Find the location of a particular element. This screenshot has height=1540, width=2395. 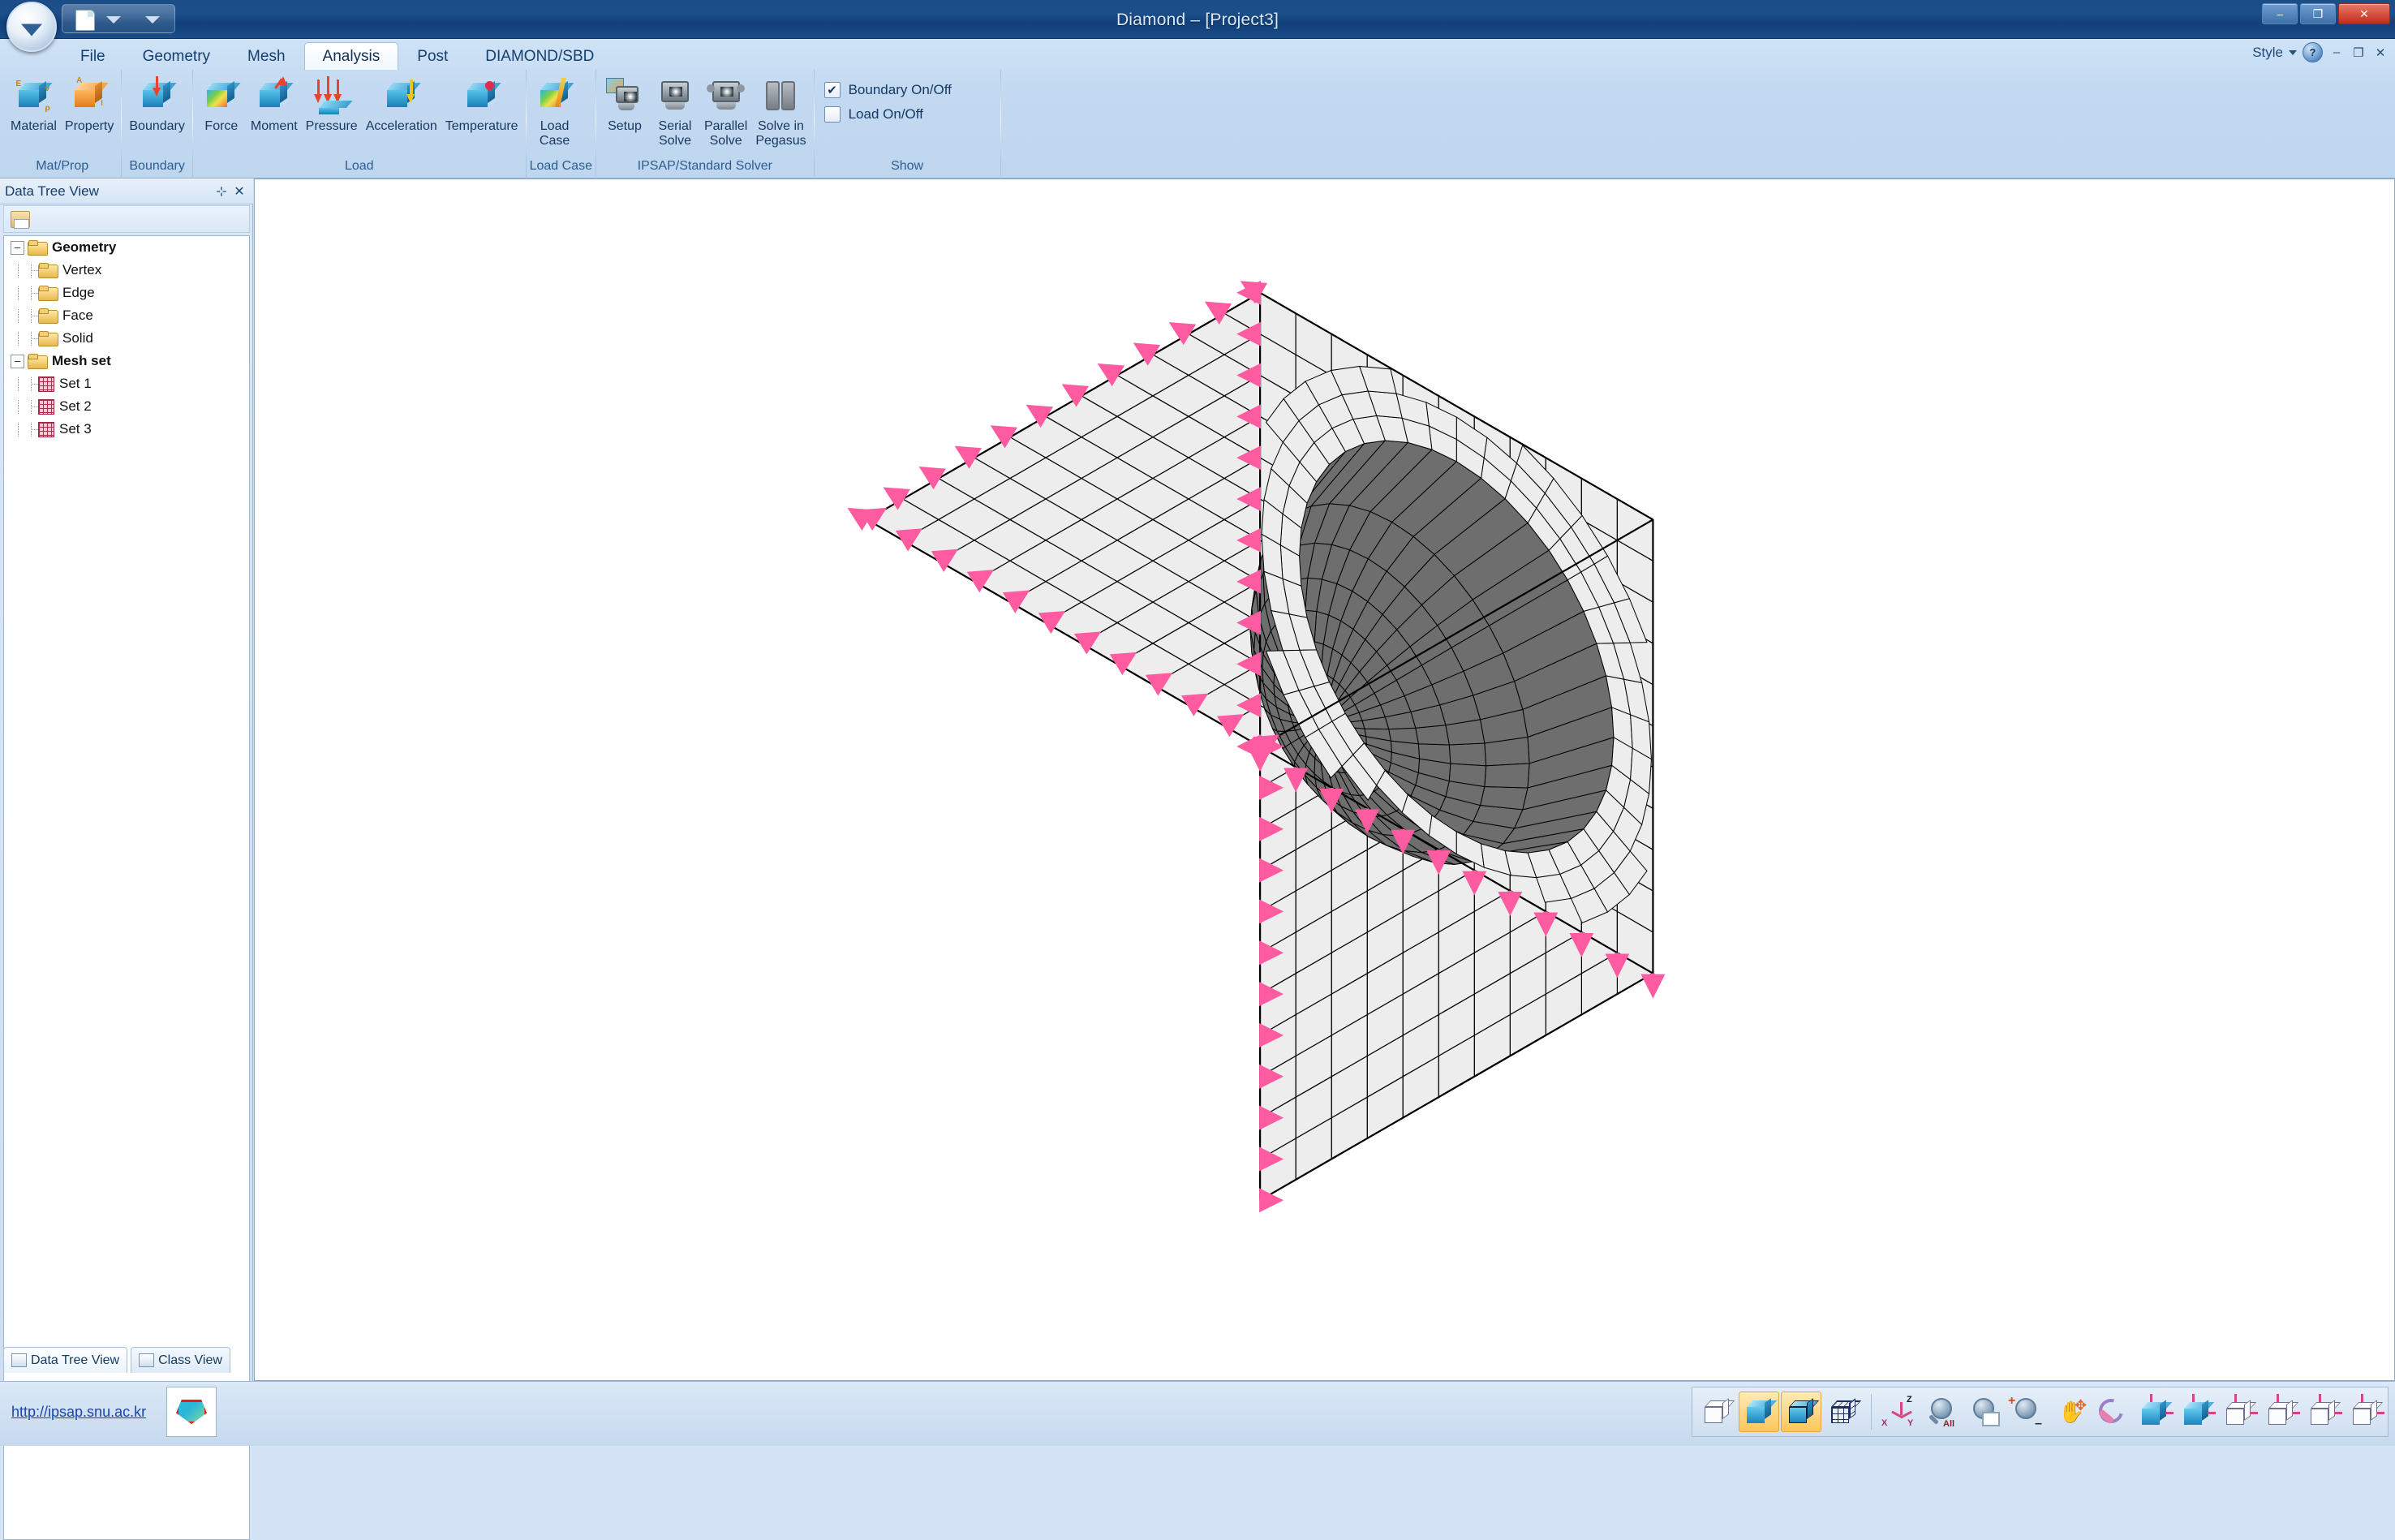

axis-right-icon is located at coordinates (2254, 1413).